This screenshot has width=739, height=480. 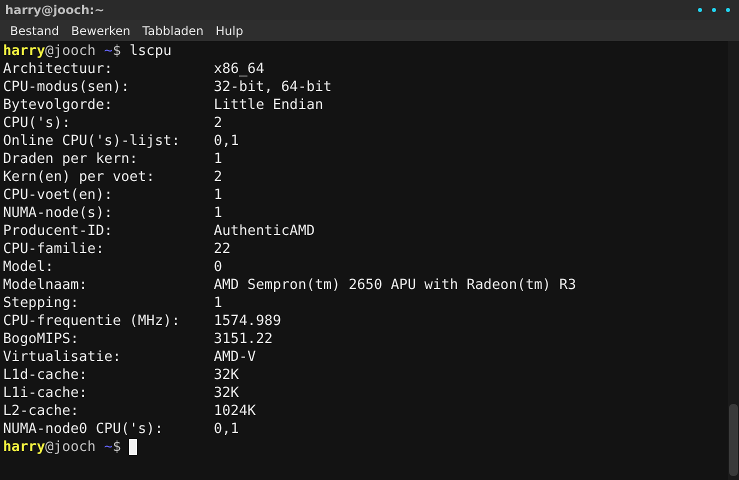 What do you see at coordinates (733, 440) in the screenshot?
I see `scrollbar-thumb` at bounding box center [733, 440].